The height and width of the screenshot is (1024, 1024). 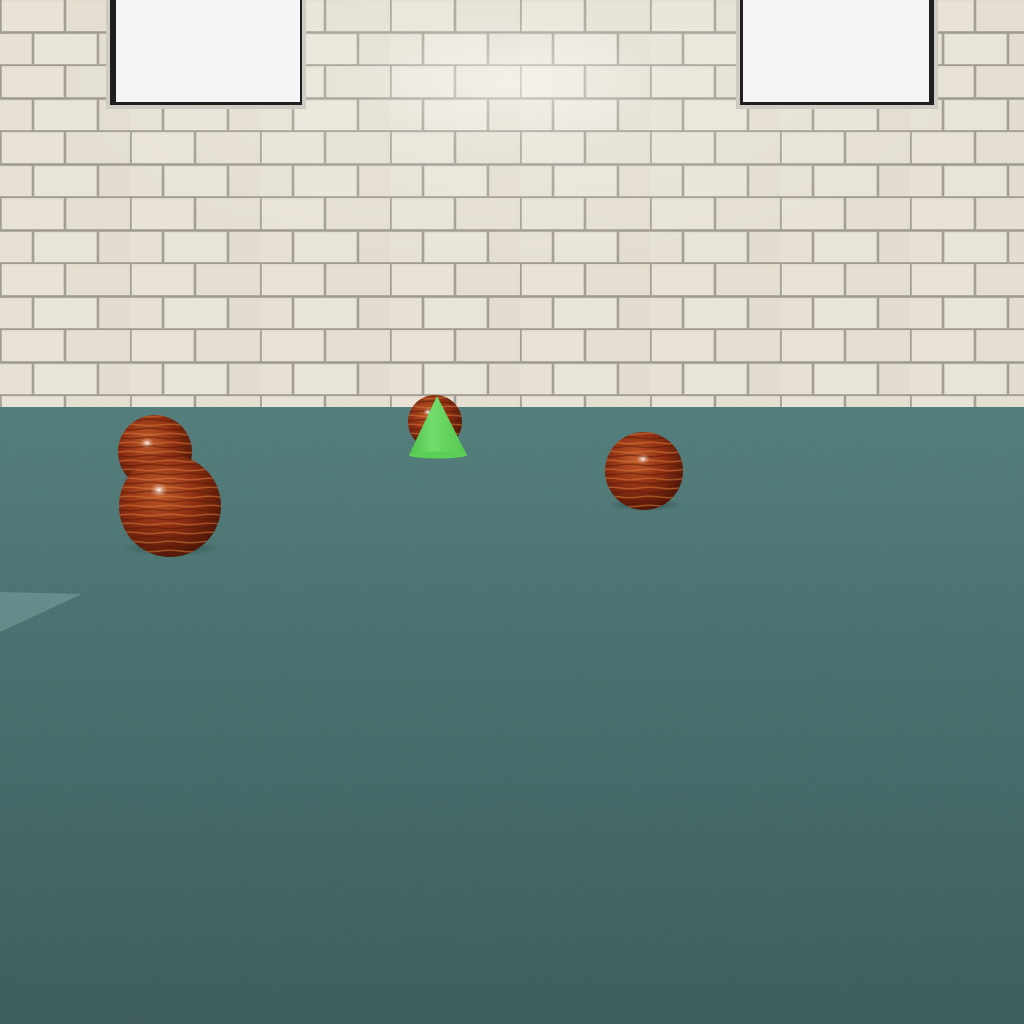 I want to click on window-left, so click(x=206, y=54).